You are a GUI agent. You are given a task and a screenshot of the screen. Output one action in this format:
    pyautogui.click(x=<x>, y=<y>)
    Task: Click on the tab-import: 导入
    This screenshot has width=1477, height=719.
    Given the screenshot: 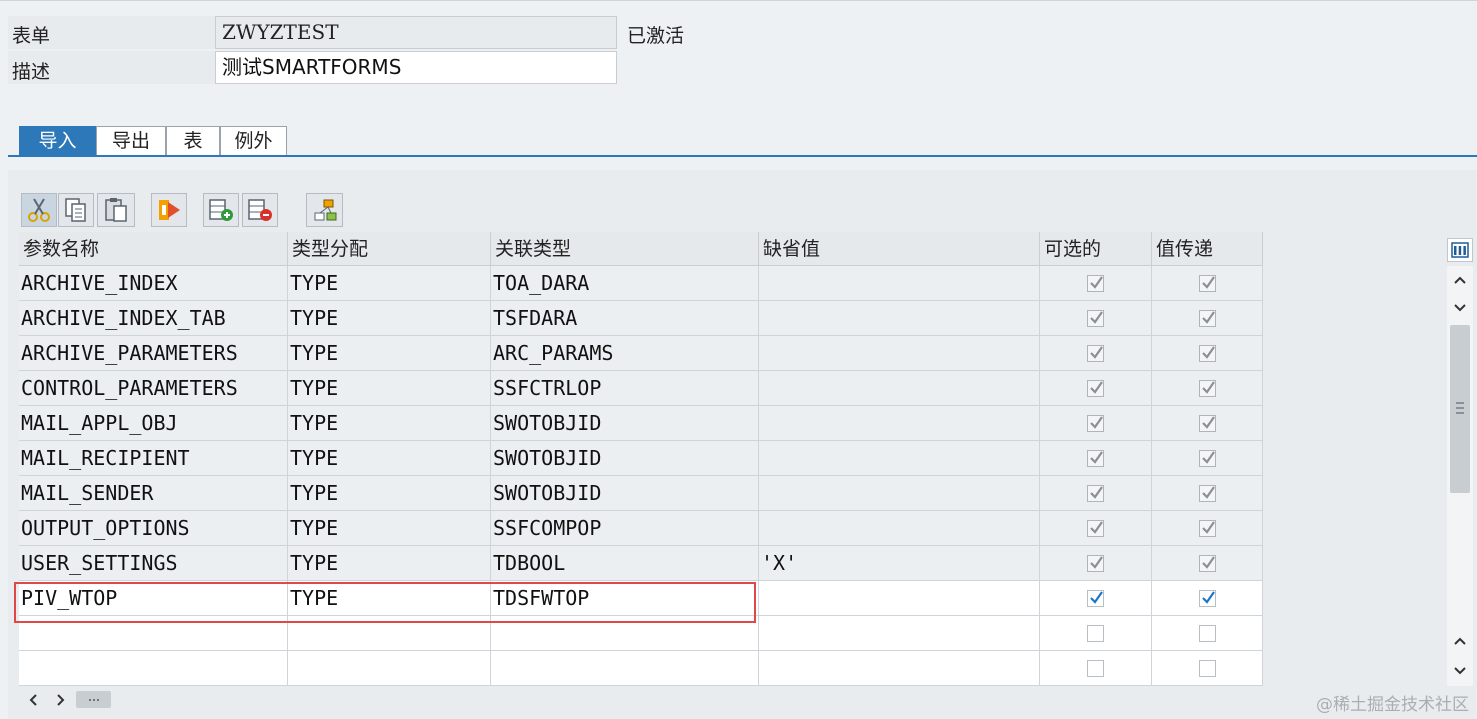 What is the action you would take?
    pyautogui.click(x=57, y=141)
    